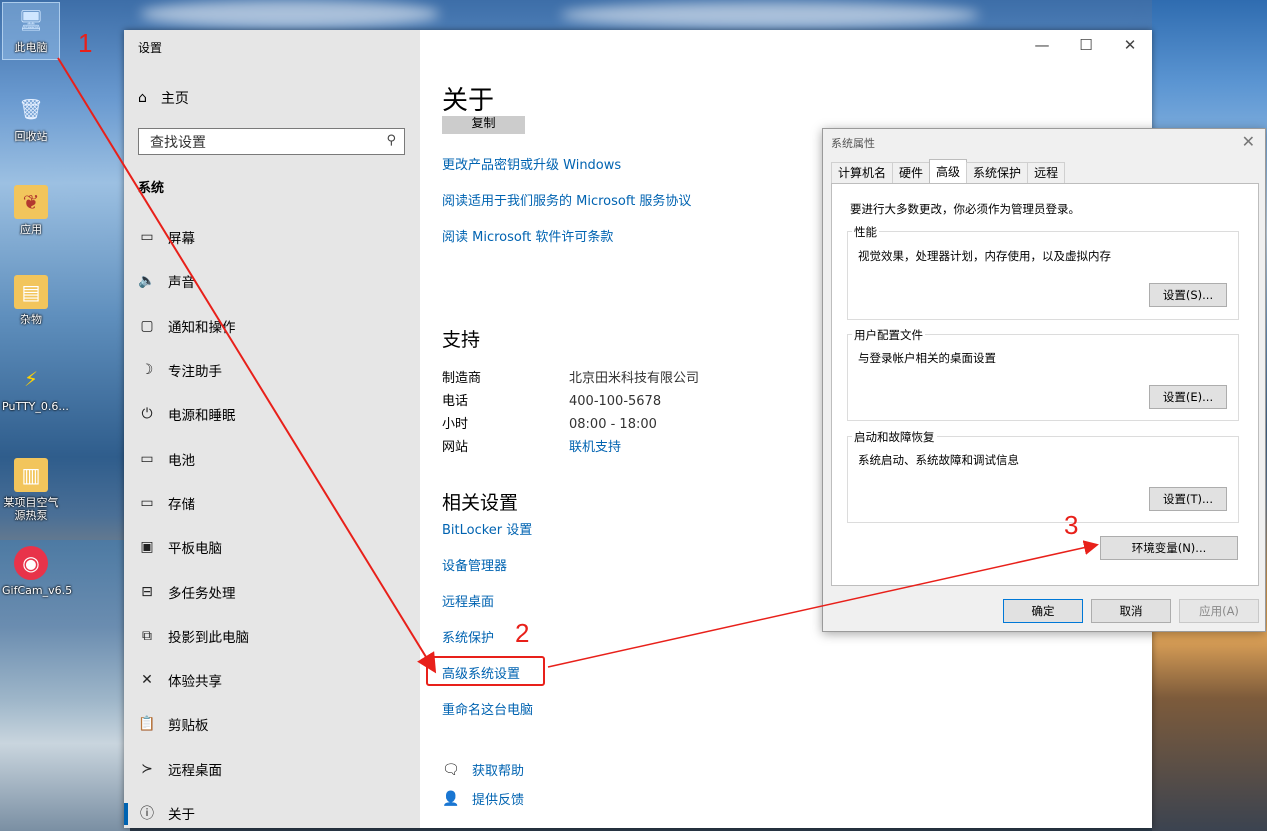  Describe the element at coordinates (147, 547) in the screenshot. I see `tablet-icon: ▣` at that location.